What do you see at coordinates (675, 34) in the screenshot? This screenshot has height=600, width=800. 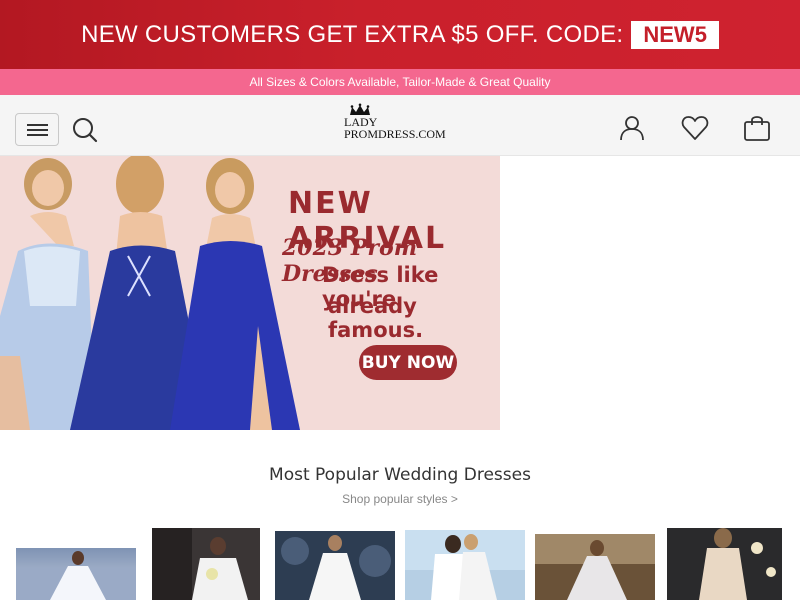 I see `promo-code: NEW5` at bounding box center [675, 34].